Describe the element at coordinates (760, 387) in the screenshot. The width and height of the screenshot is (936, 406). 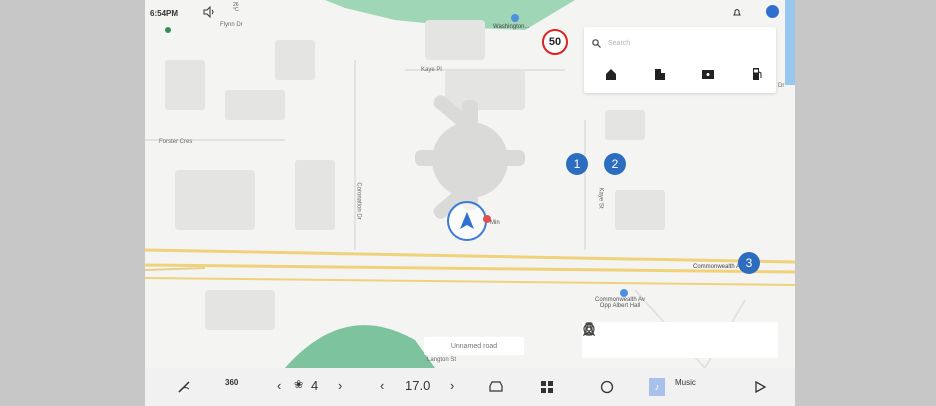
I see `play-icon` at that location.